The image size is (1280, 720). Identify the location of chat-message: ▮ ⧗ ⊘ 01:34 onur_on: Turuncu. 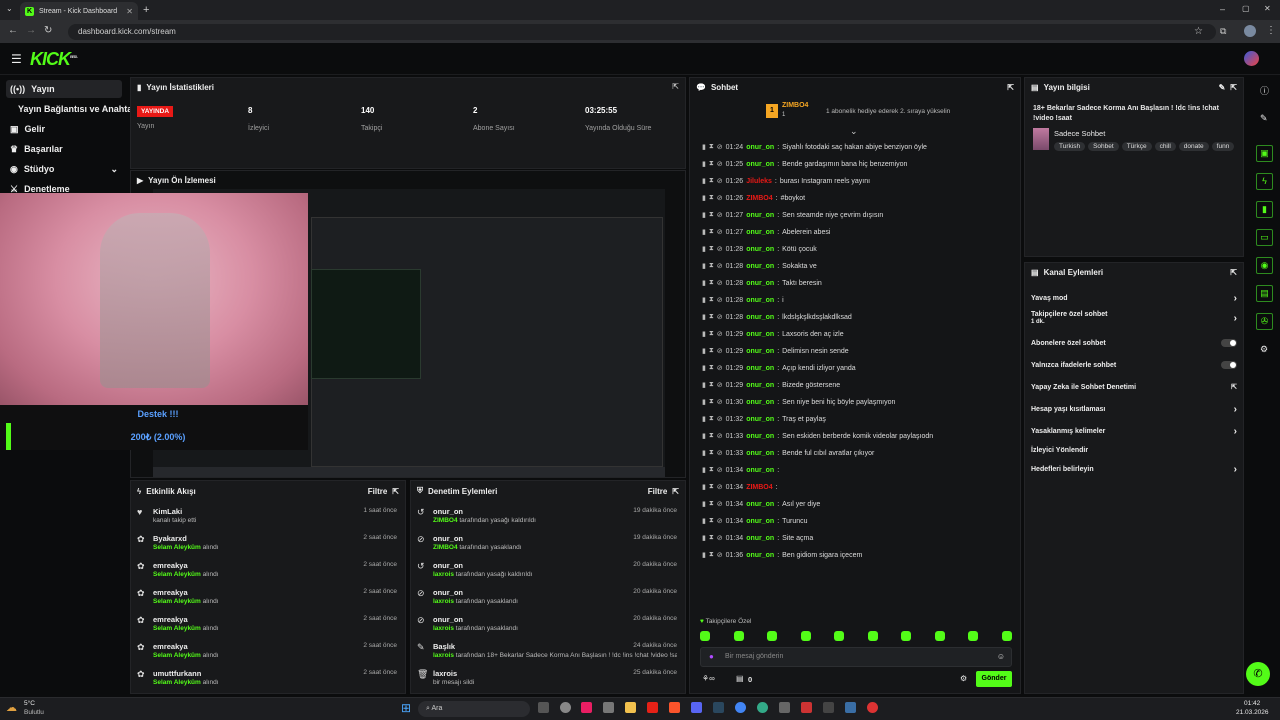
(755, 521).